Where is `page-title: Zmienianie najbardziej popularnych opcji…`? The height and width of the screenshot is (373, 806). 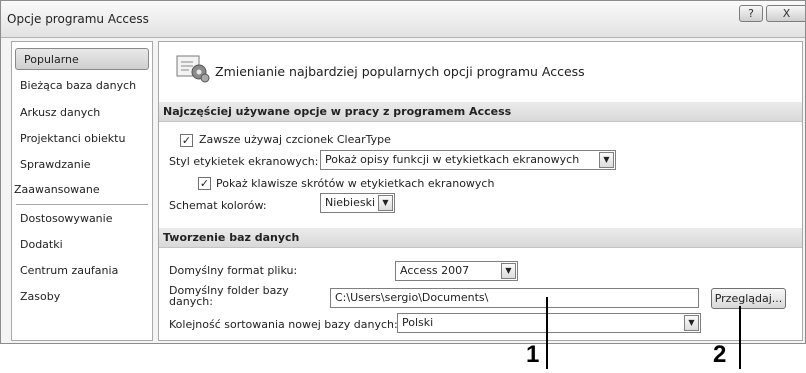
page-title: Zmienianie najbardziej popularnych opcji… is located at coordinates (400, 71).